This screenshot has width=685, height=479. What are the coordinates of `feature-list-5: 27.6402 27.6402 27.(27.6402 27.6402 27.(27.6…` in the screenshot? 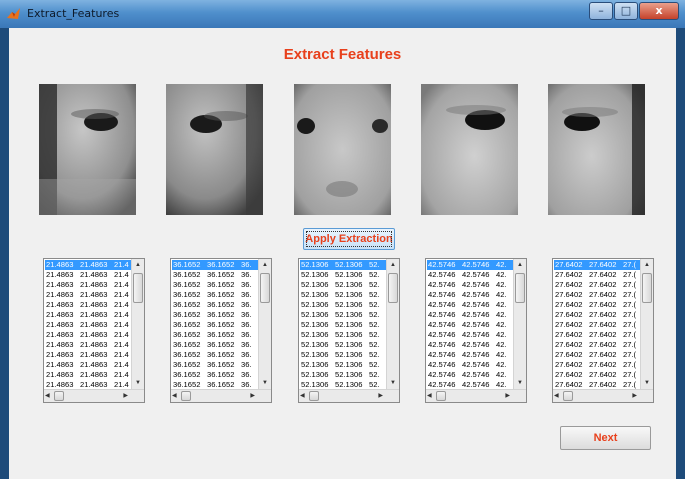 It's located at (603, 330).